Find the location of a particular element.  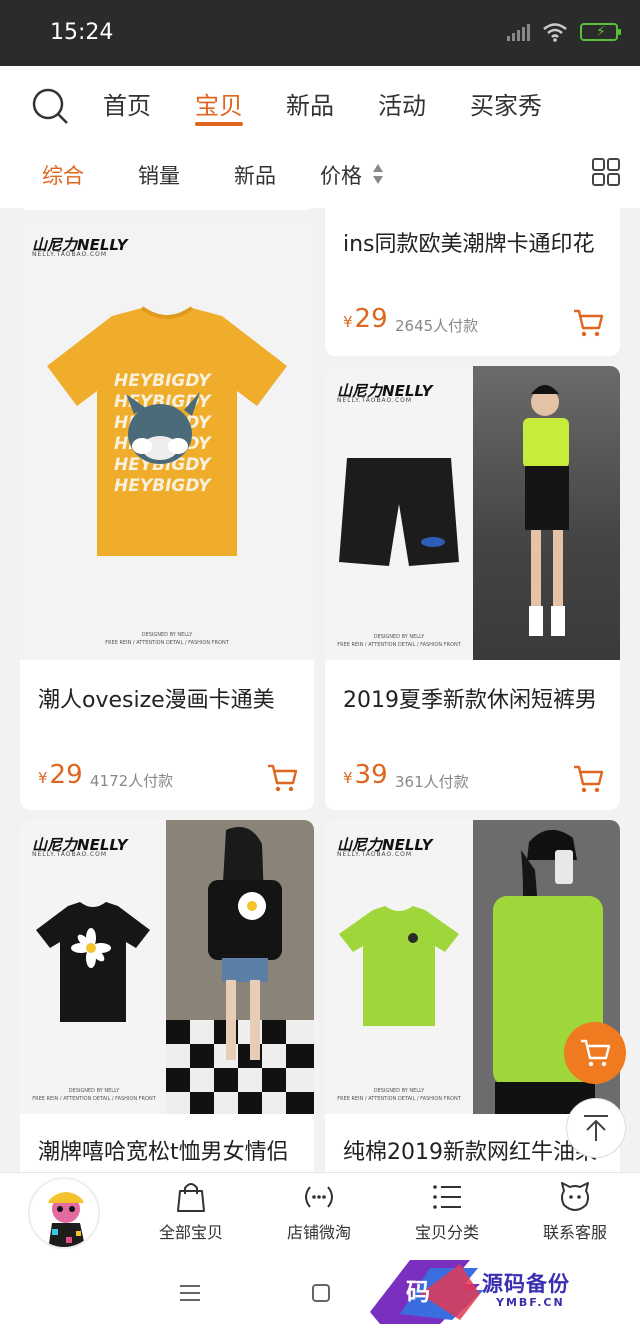

home-icon is located at coordinates (321, 1293).